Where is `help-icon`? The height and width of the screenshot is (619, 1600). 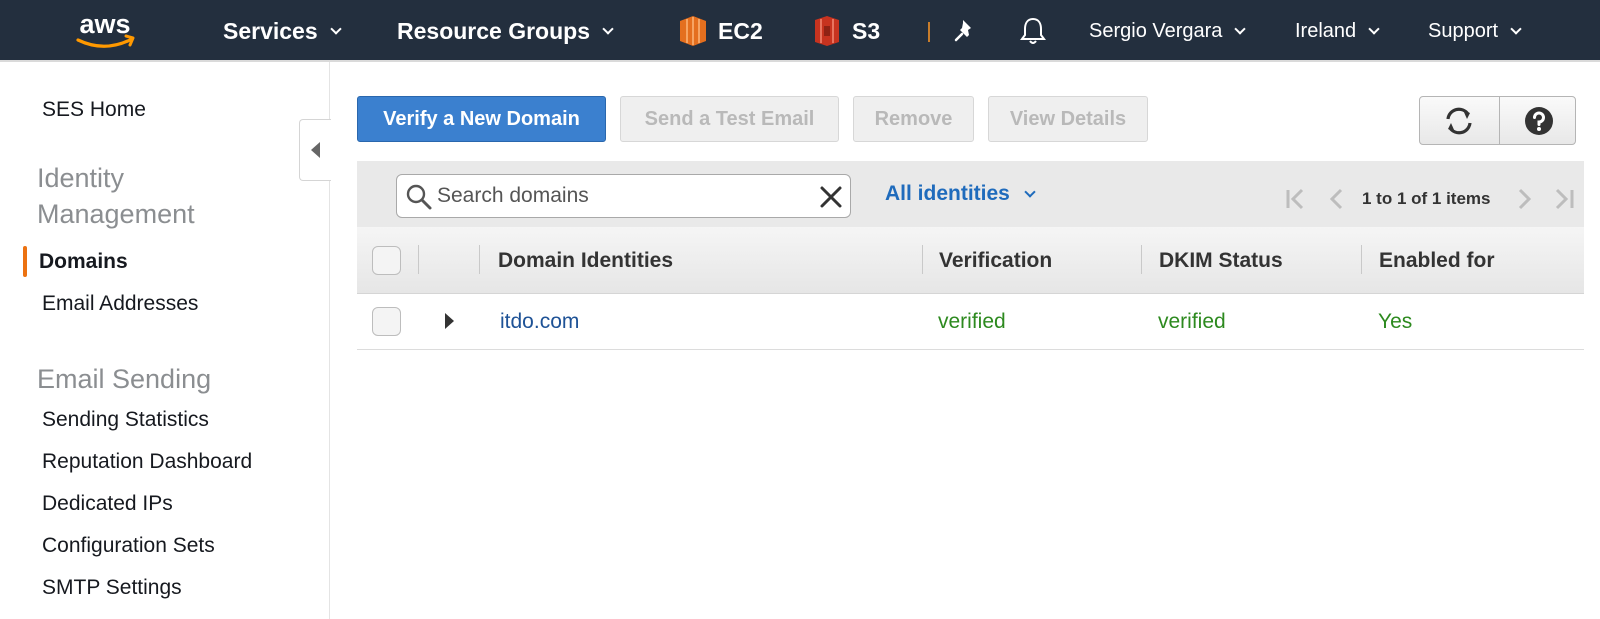
help-icon is located at coordinates (1539, 120).